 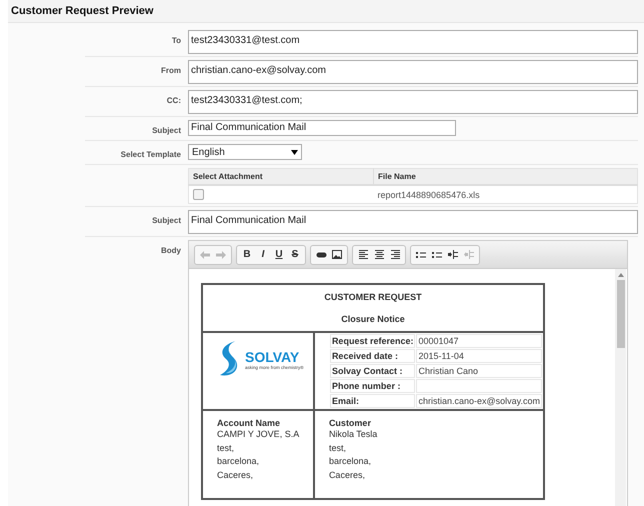 What do you see at coordinates (198, 194) in the screenshot?
I see `attachment-checkbox` at bounding box center [198, 194].